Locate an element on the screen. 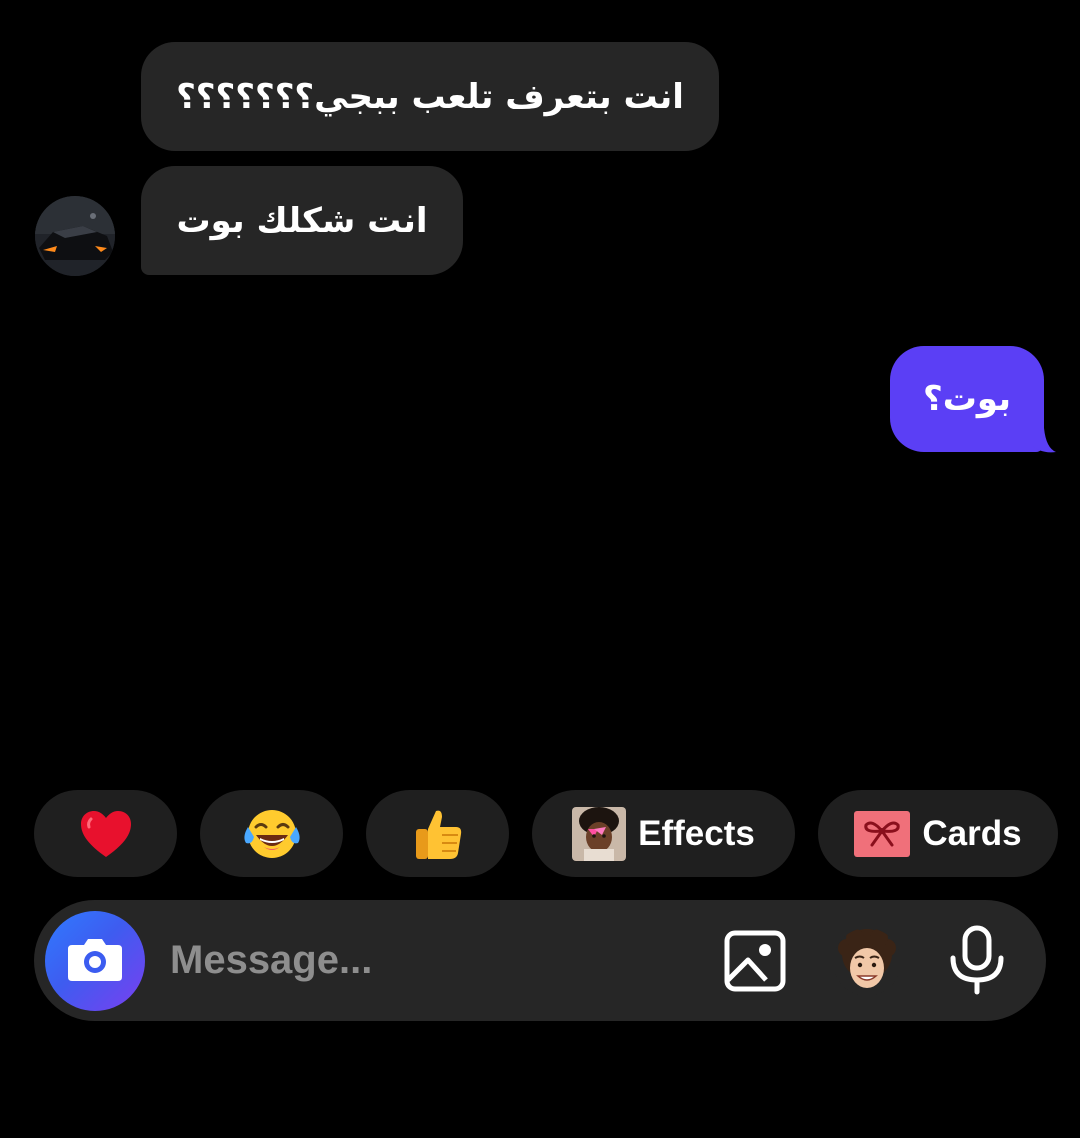 The height and width of the screenshot is (1138, 1080). contact-avatar is located at coordinates (75, 236).